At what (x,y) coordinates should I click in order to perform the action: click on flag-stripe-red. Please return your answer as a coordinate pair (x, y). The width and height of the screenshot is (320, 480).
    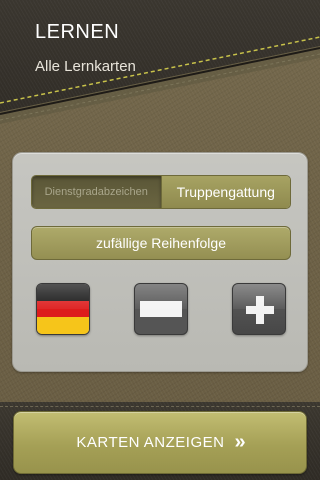
    Looking at the image, I should click on (63, 309).